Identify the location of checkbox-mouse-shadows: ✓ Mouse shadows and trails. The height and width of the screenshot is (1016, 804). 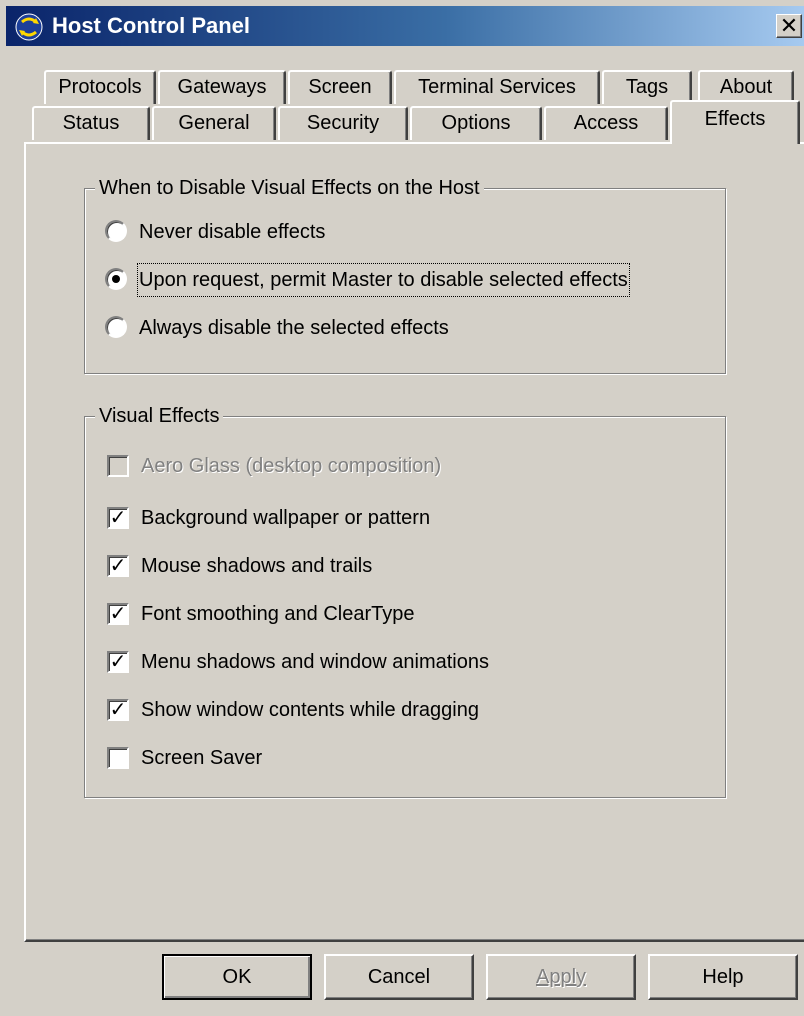
(387, 566).